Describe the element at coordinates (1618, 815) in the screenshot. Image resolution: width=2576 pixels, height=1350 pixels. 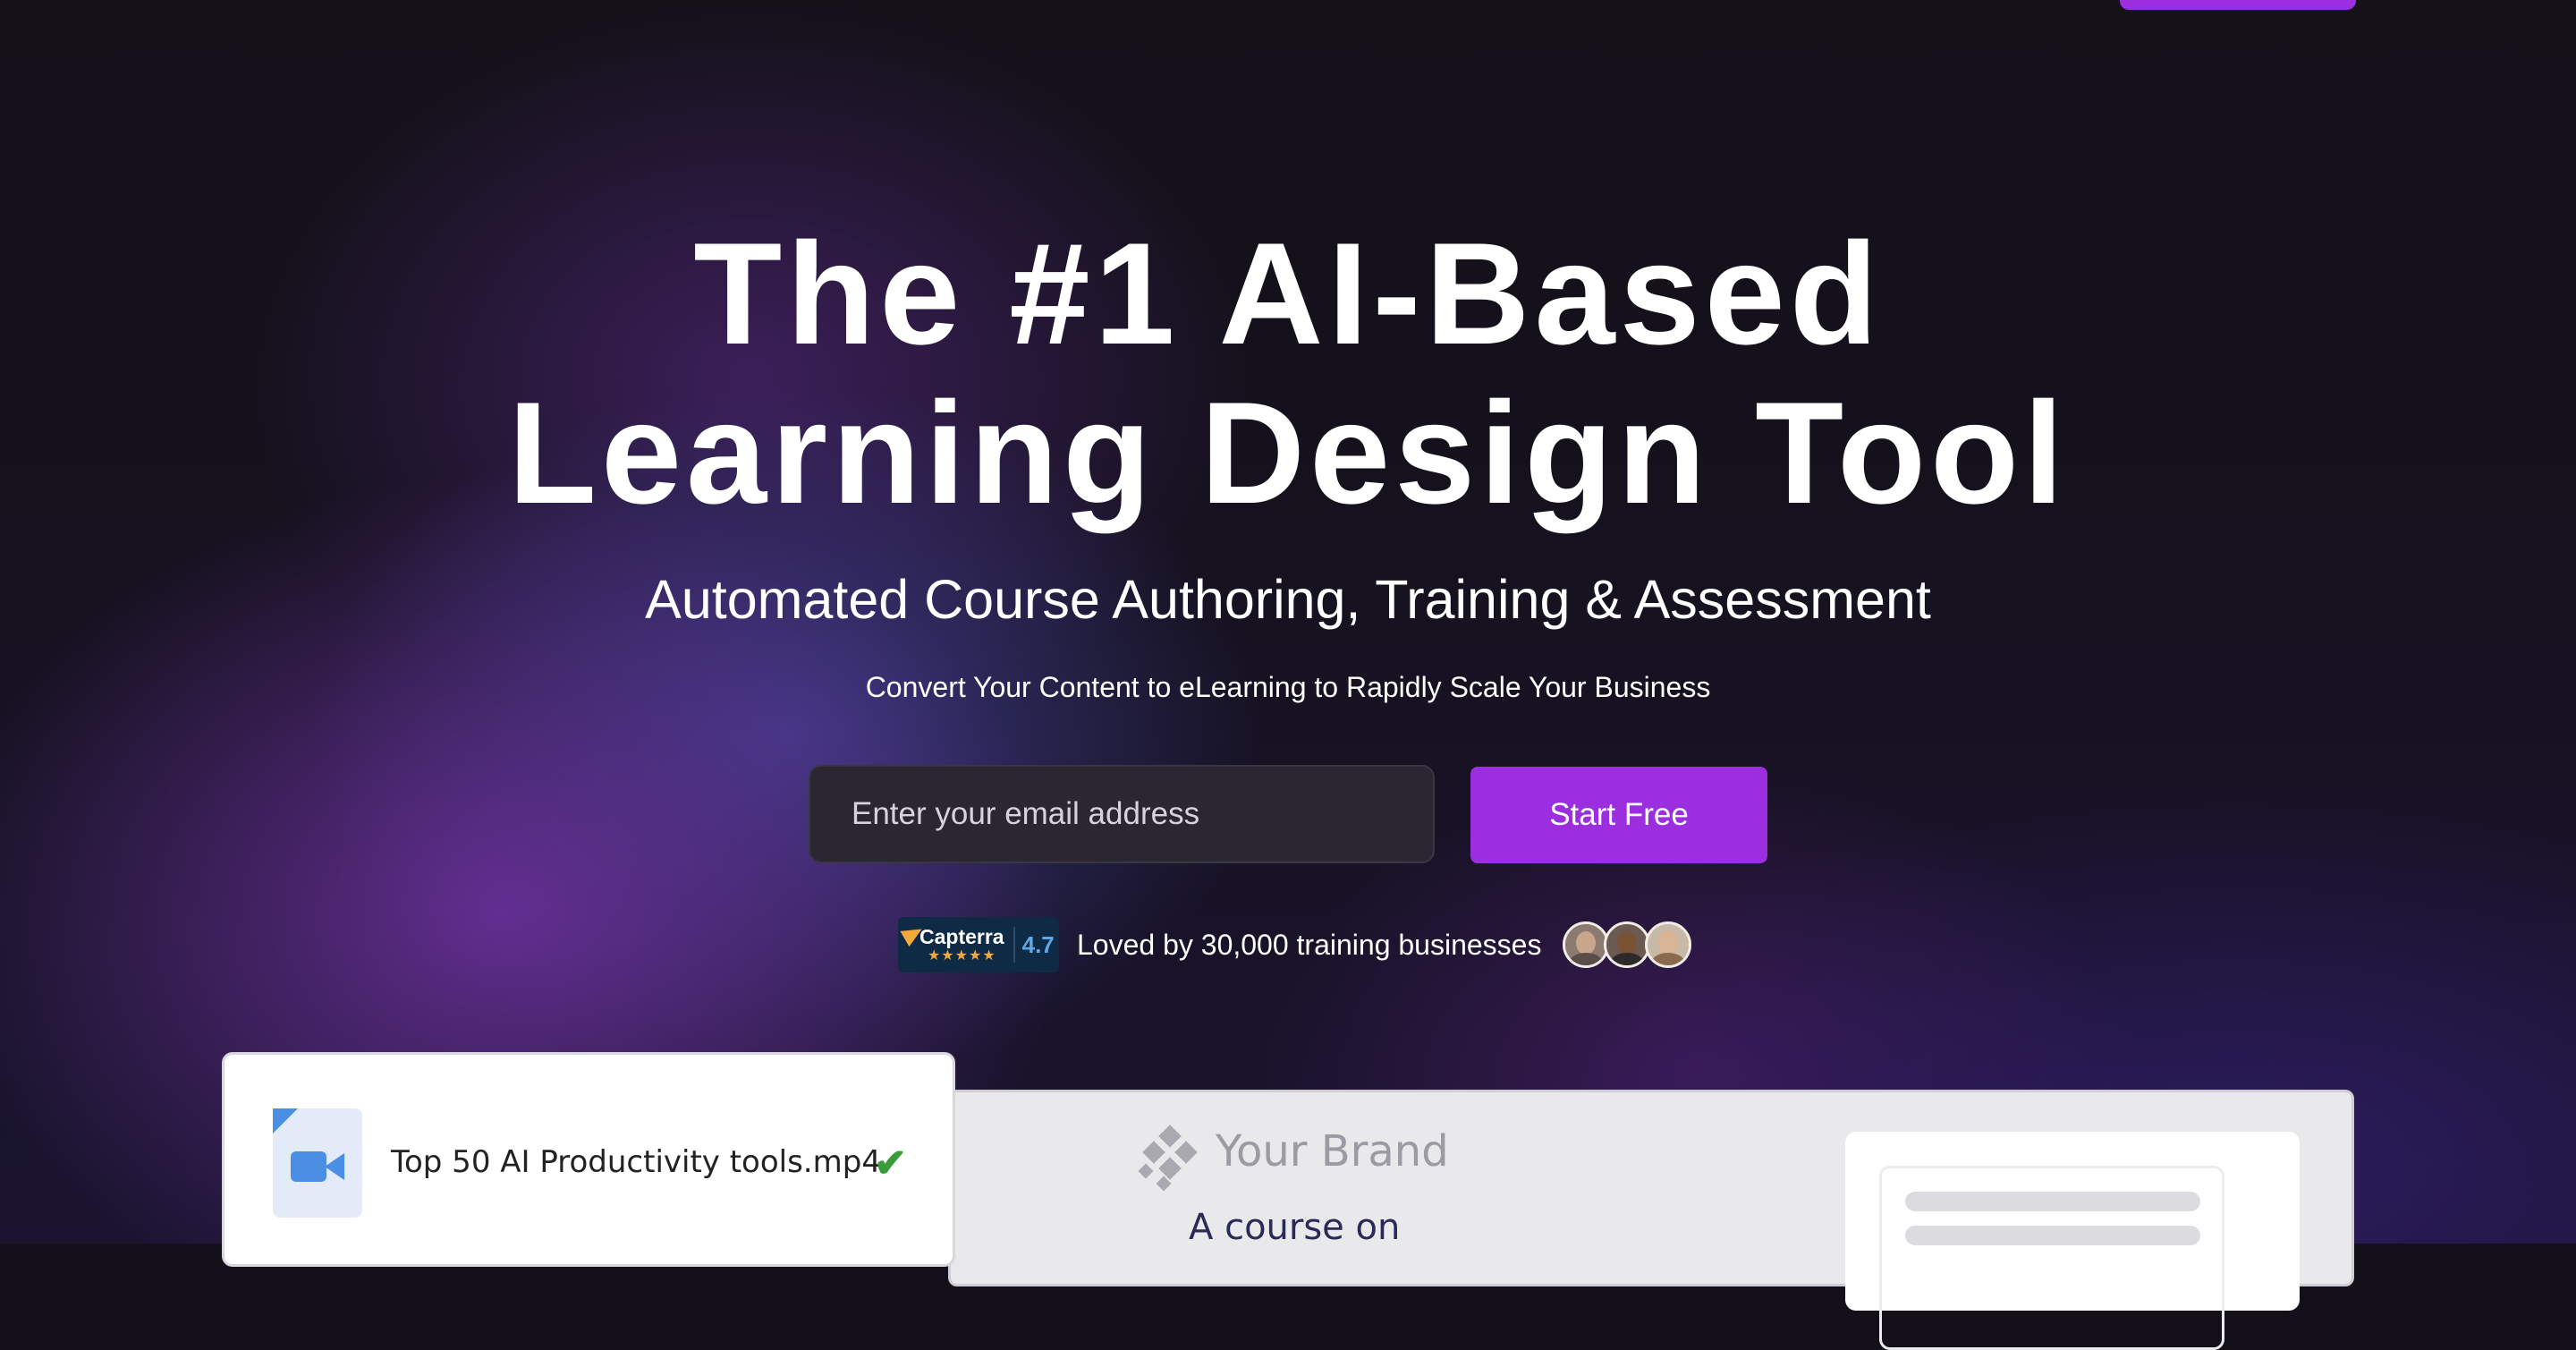
I see `start-free-button: Start Free` at that location.